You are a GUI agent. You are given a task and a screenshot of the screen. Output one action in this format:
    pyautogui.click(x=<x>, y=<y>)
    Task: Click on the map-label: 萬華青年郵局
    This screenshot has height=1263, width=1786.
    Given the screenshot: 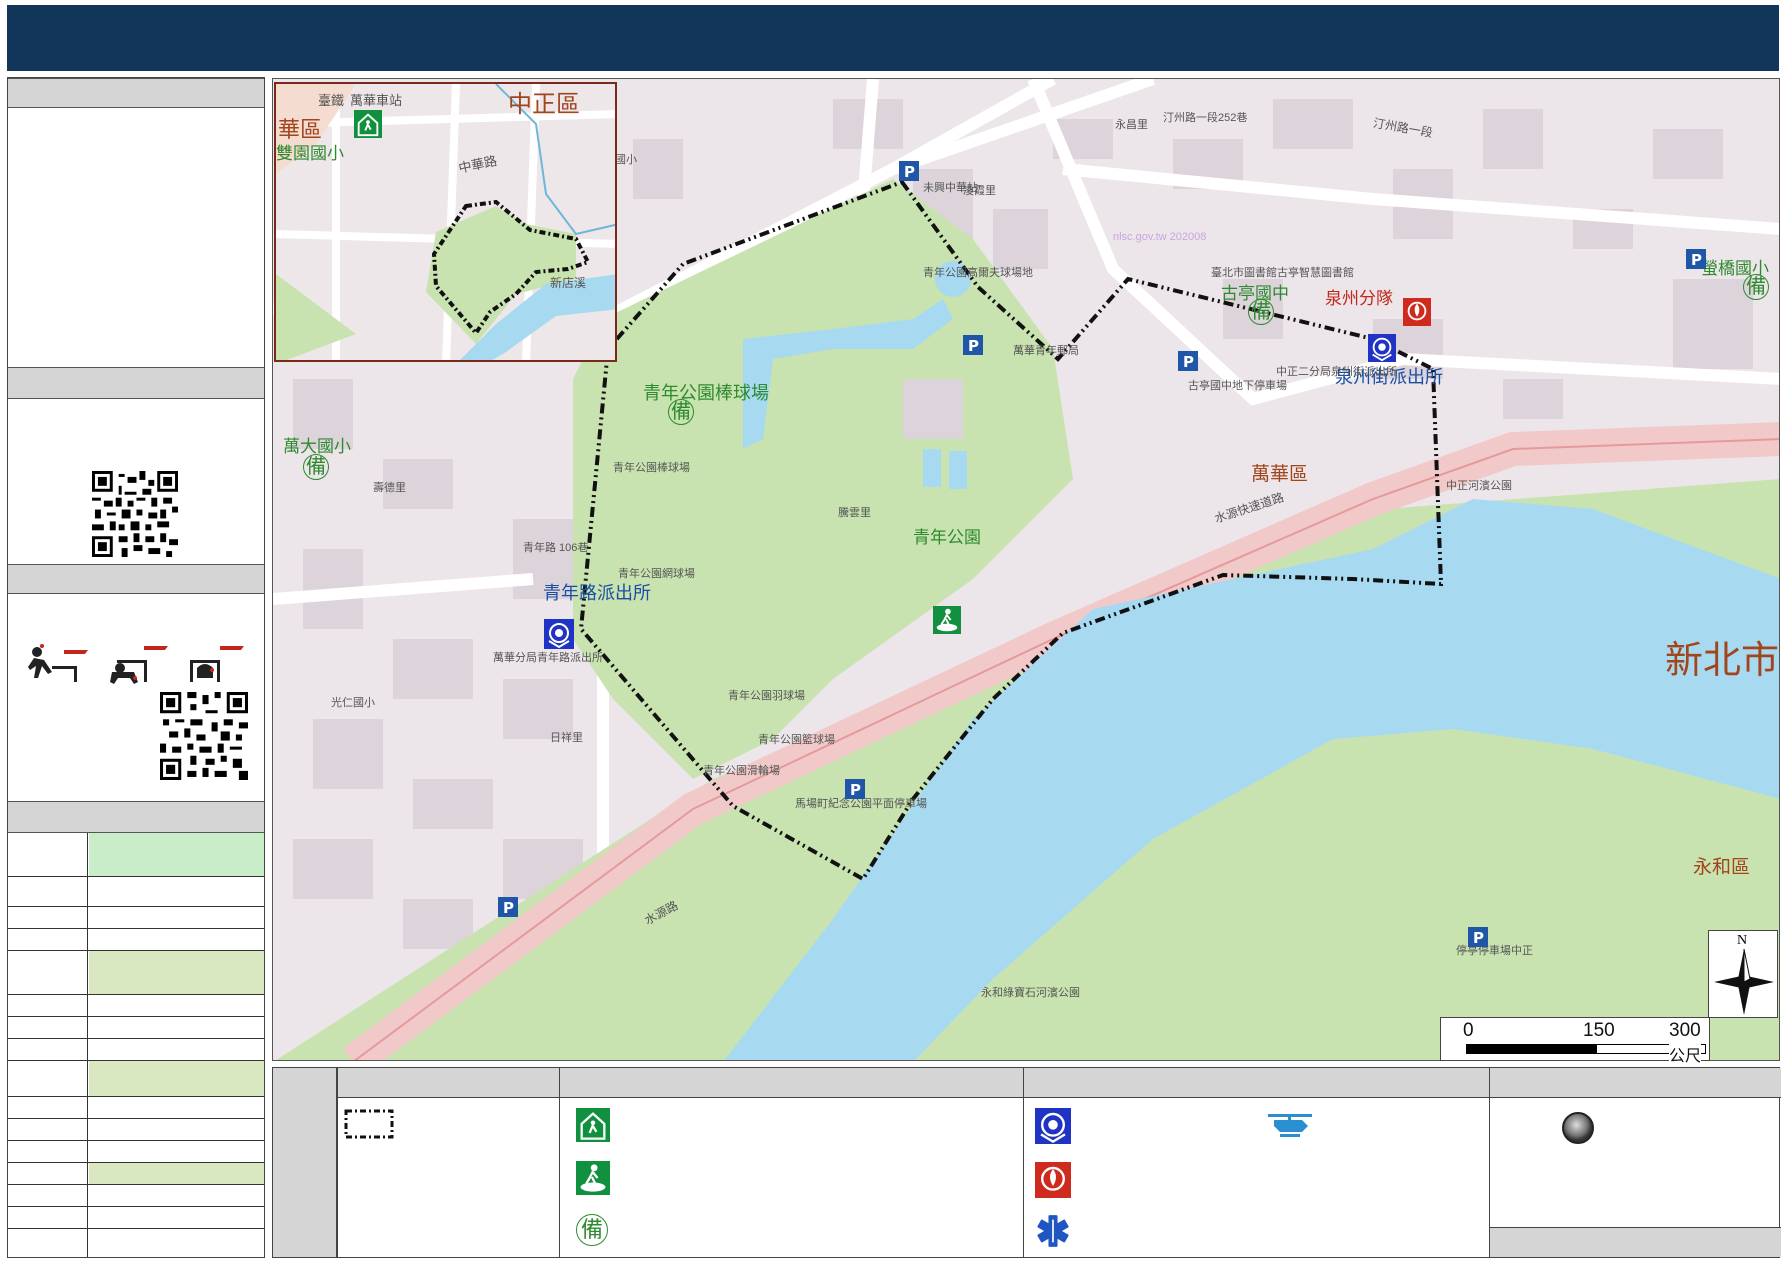 What is the action you would take?
    pyautogui.click(x=1046, y=351)
    